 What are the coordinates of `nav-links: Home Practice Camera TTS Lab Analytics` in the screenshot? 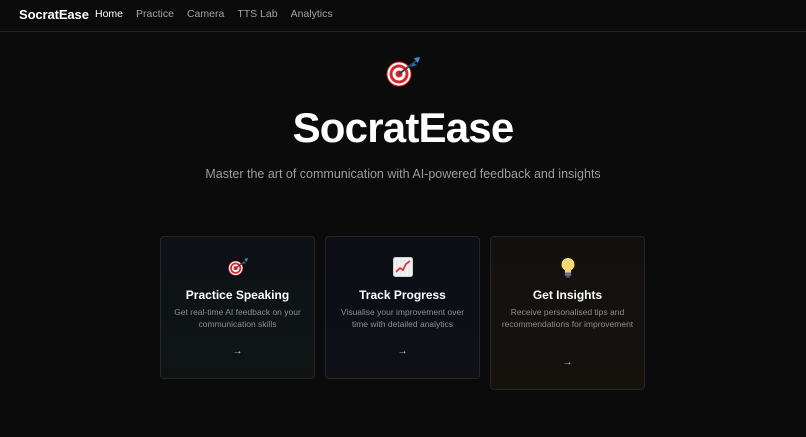 It's located at (214, 14).